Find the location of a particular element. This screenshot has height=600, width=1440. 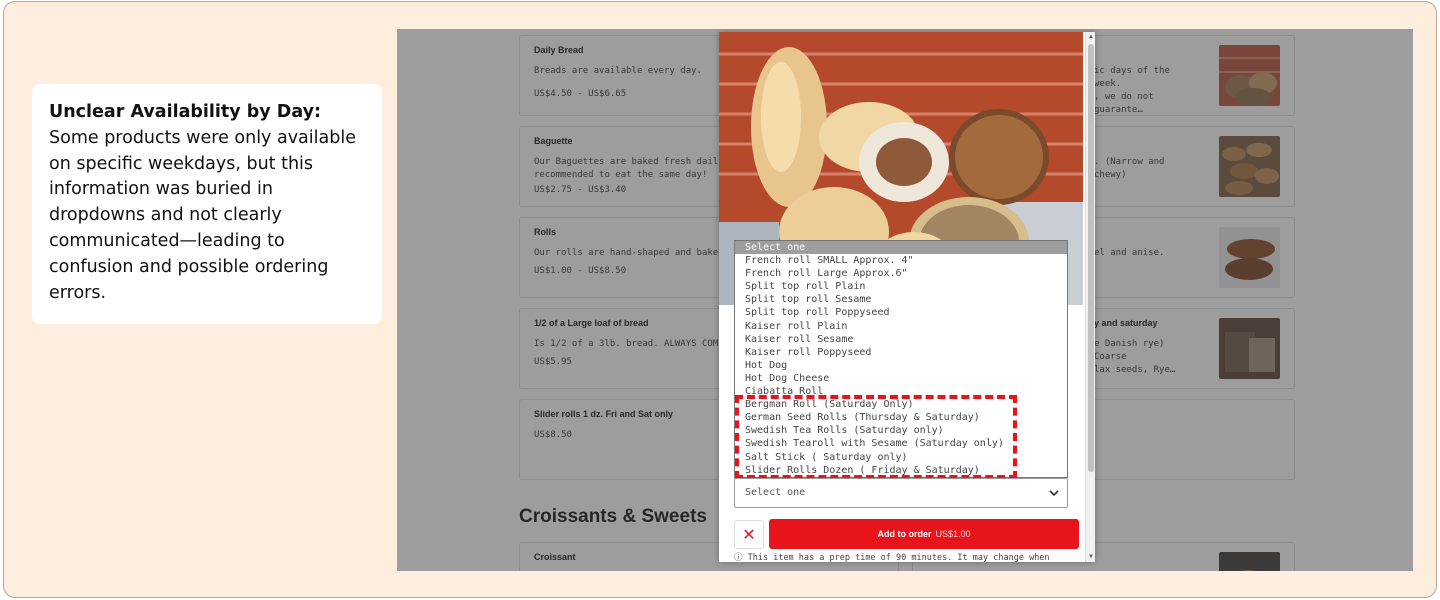

scroll-down-icon: ▼ is located at coordinates (1091, 557).